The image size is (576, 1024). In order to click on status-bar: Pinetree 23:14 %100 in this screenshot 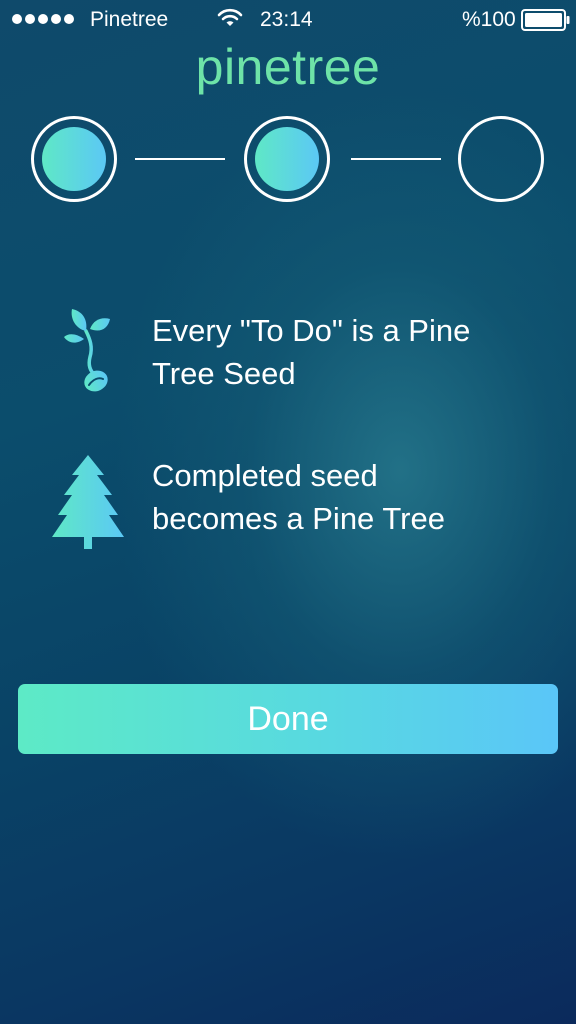, I will do `click(288, 20)`.